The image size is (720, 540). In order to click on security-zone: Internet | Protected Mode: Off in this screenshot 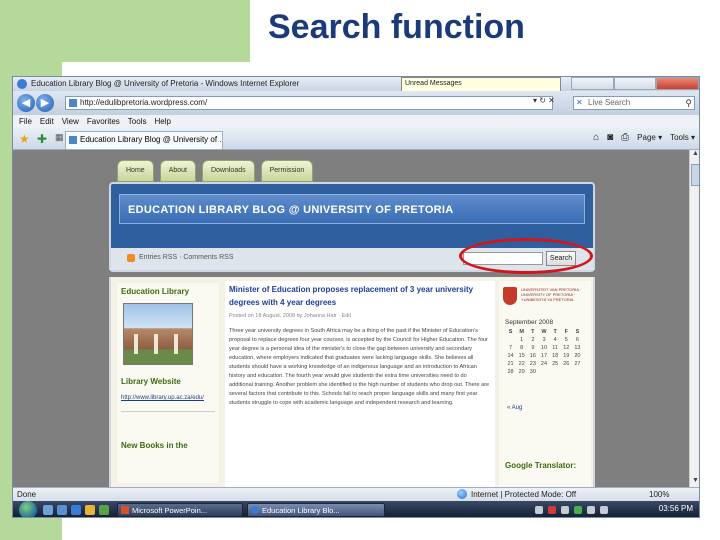, I will do `click(524, 494)`.